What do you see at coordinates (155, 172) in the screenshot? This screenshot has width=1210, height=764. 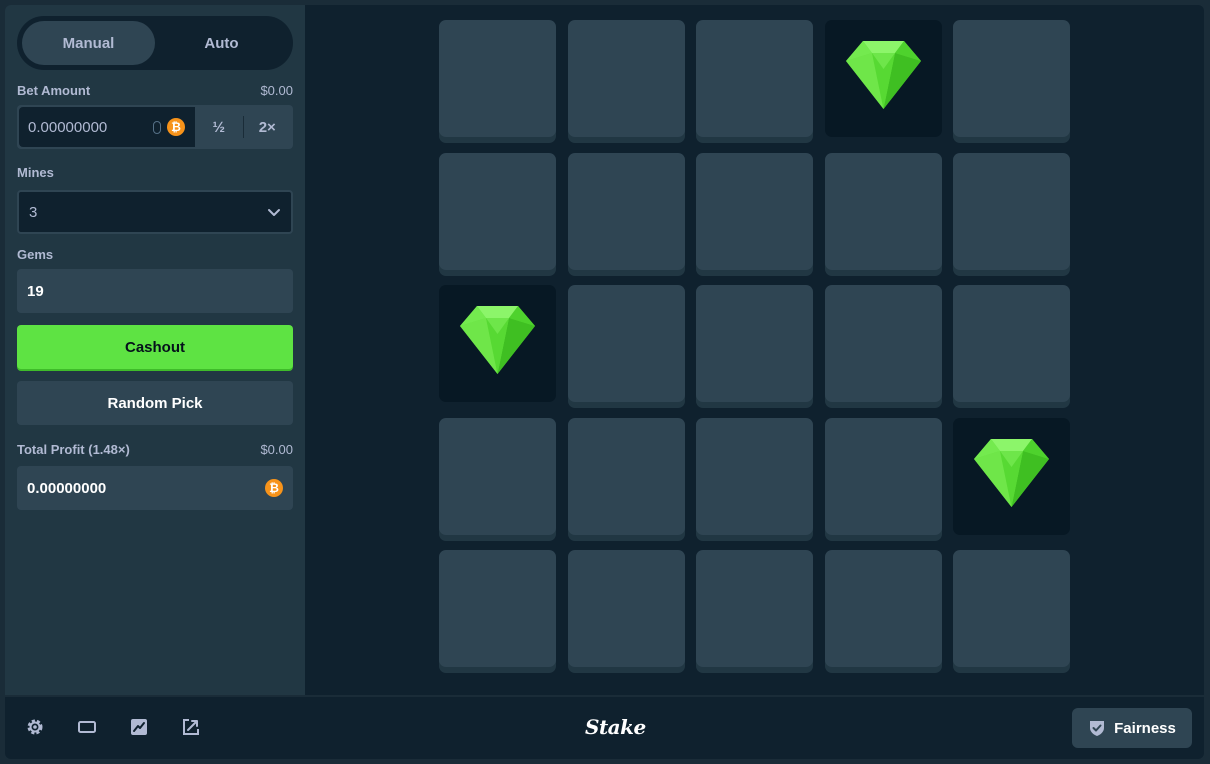 I see `mines-label-row: Mines` at bounding box center [155, 172].